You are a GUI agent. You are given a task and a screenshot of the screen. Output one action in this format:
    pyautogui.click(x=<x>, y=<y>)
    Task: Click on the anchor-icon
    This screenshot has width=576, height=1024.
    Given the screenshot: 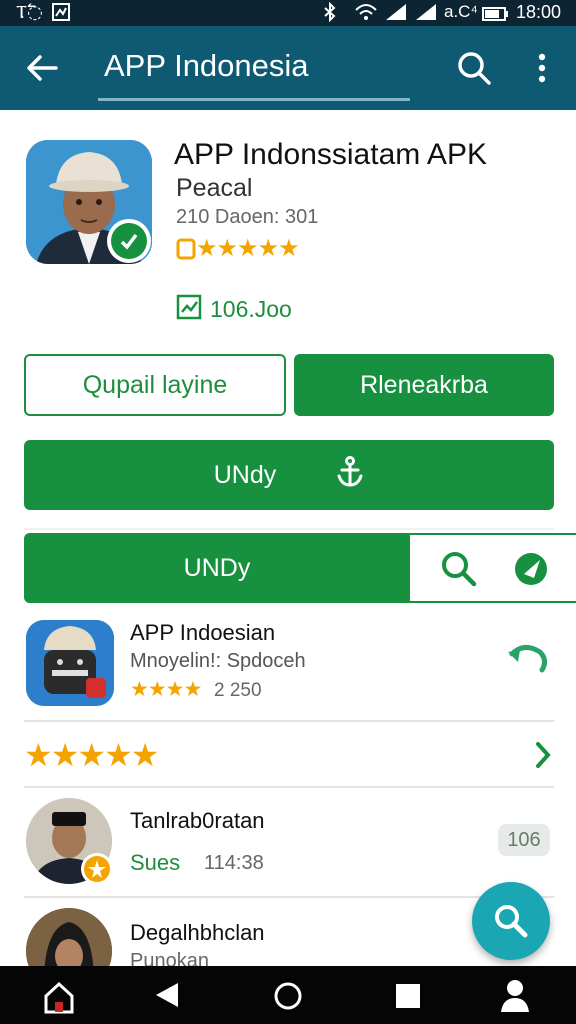 What is the action you would take?
    pyautogui.click(x=350, y=475)
    